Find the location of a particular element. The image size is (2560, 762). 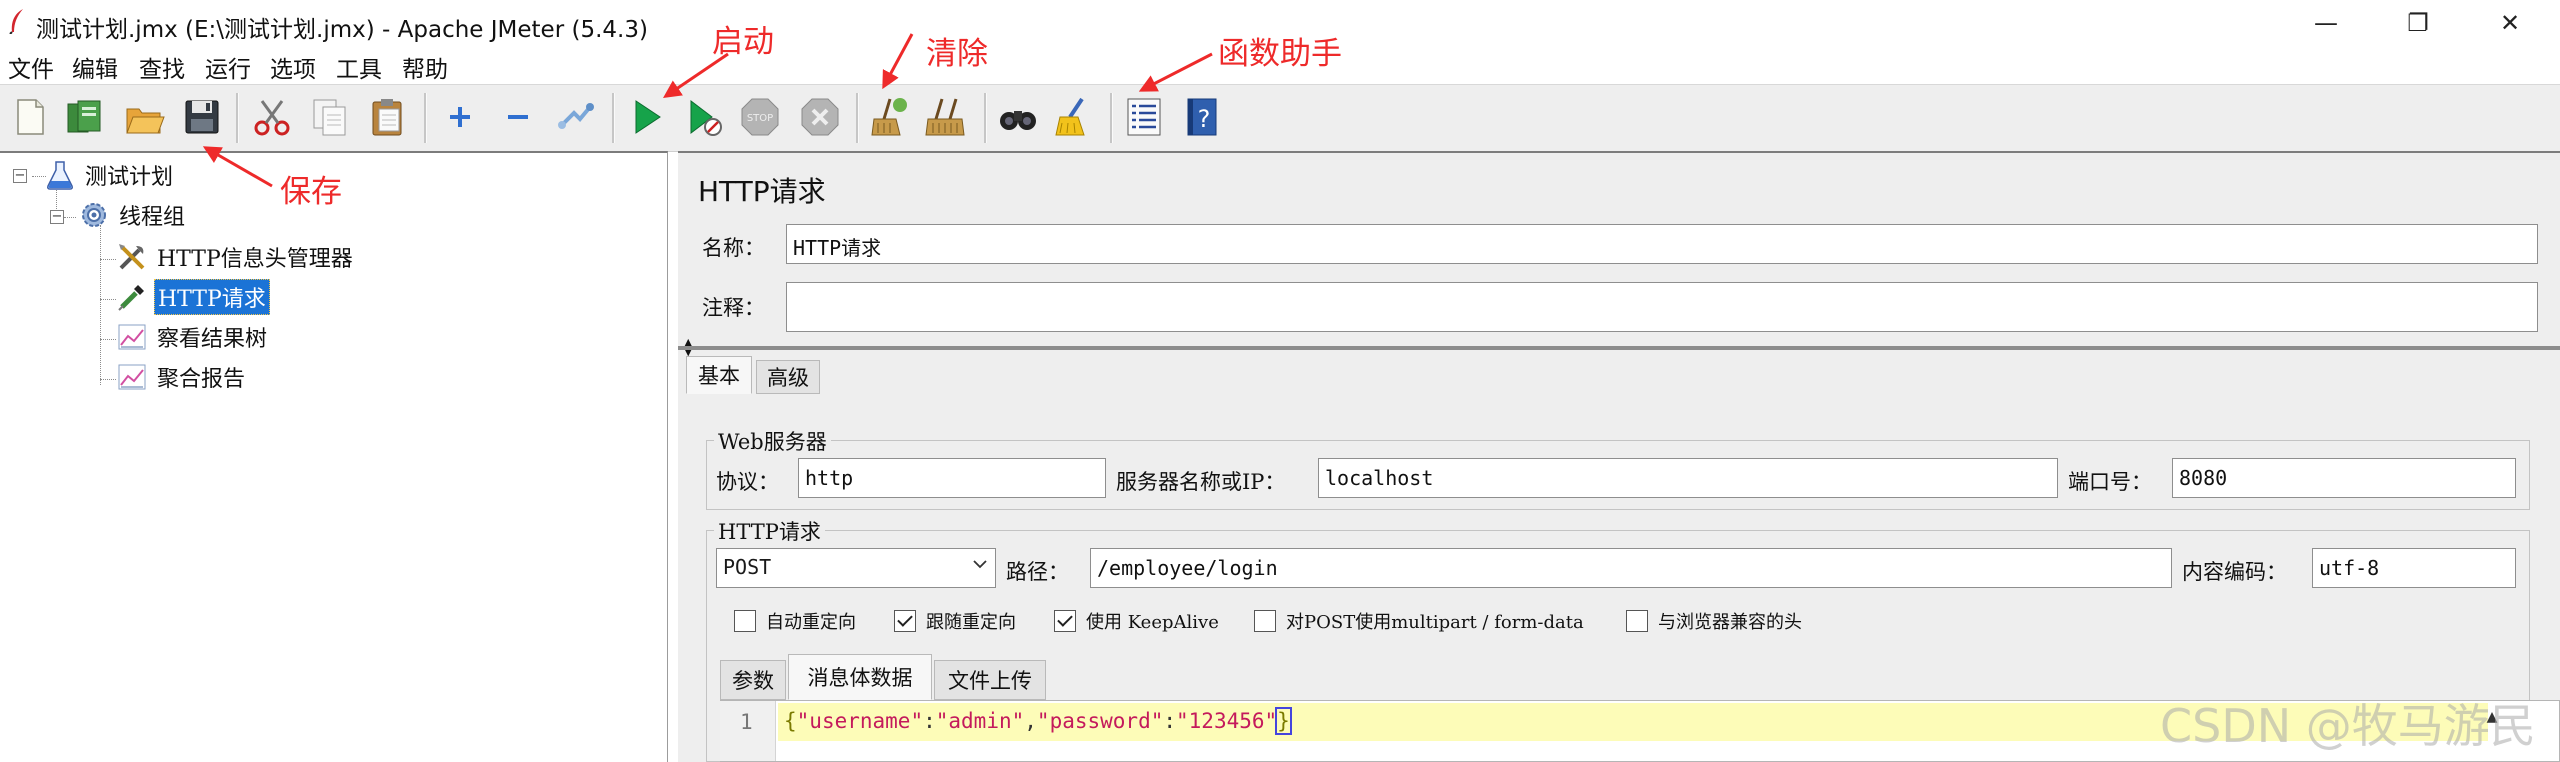

name-field: HTTP请求 is located at coordinates (1662, 244).